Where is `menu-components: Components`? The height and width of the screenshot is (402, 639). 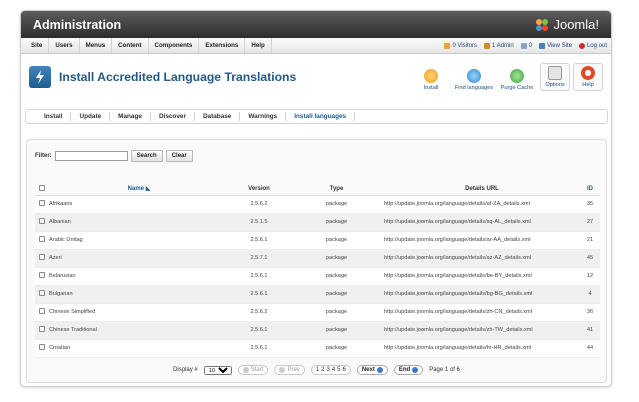
menu-components: Components is located at coordinates (174, 45).